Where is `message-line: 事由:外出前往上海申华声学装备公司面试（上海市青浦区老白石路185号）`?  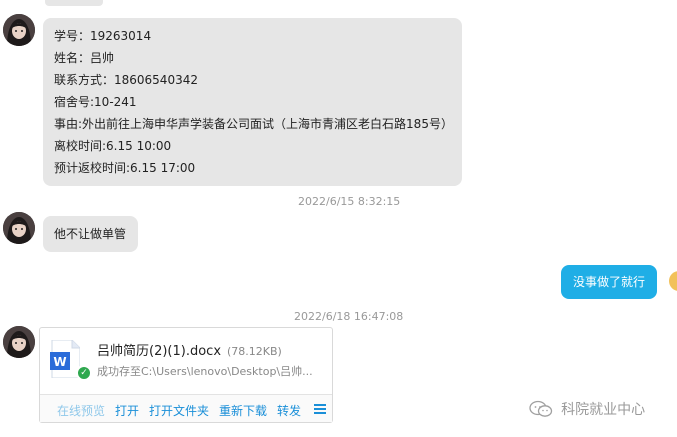 message-line: 事由:外出前往上海申华声学装备公司面试（上海市青浦区老白石路185号） is located at coordinates (253, 124).